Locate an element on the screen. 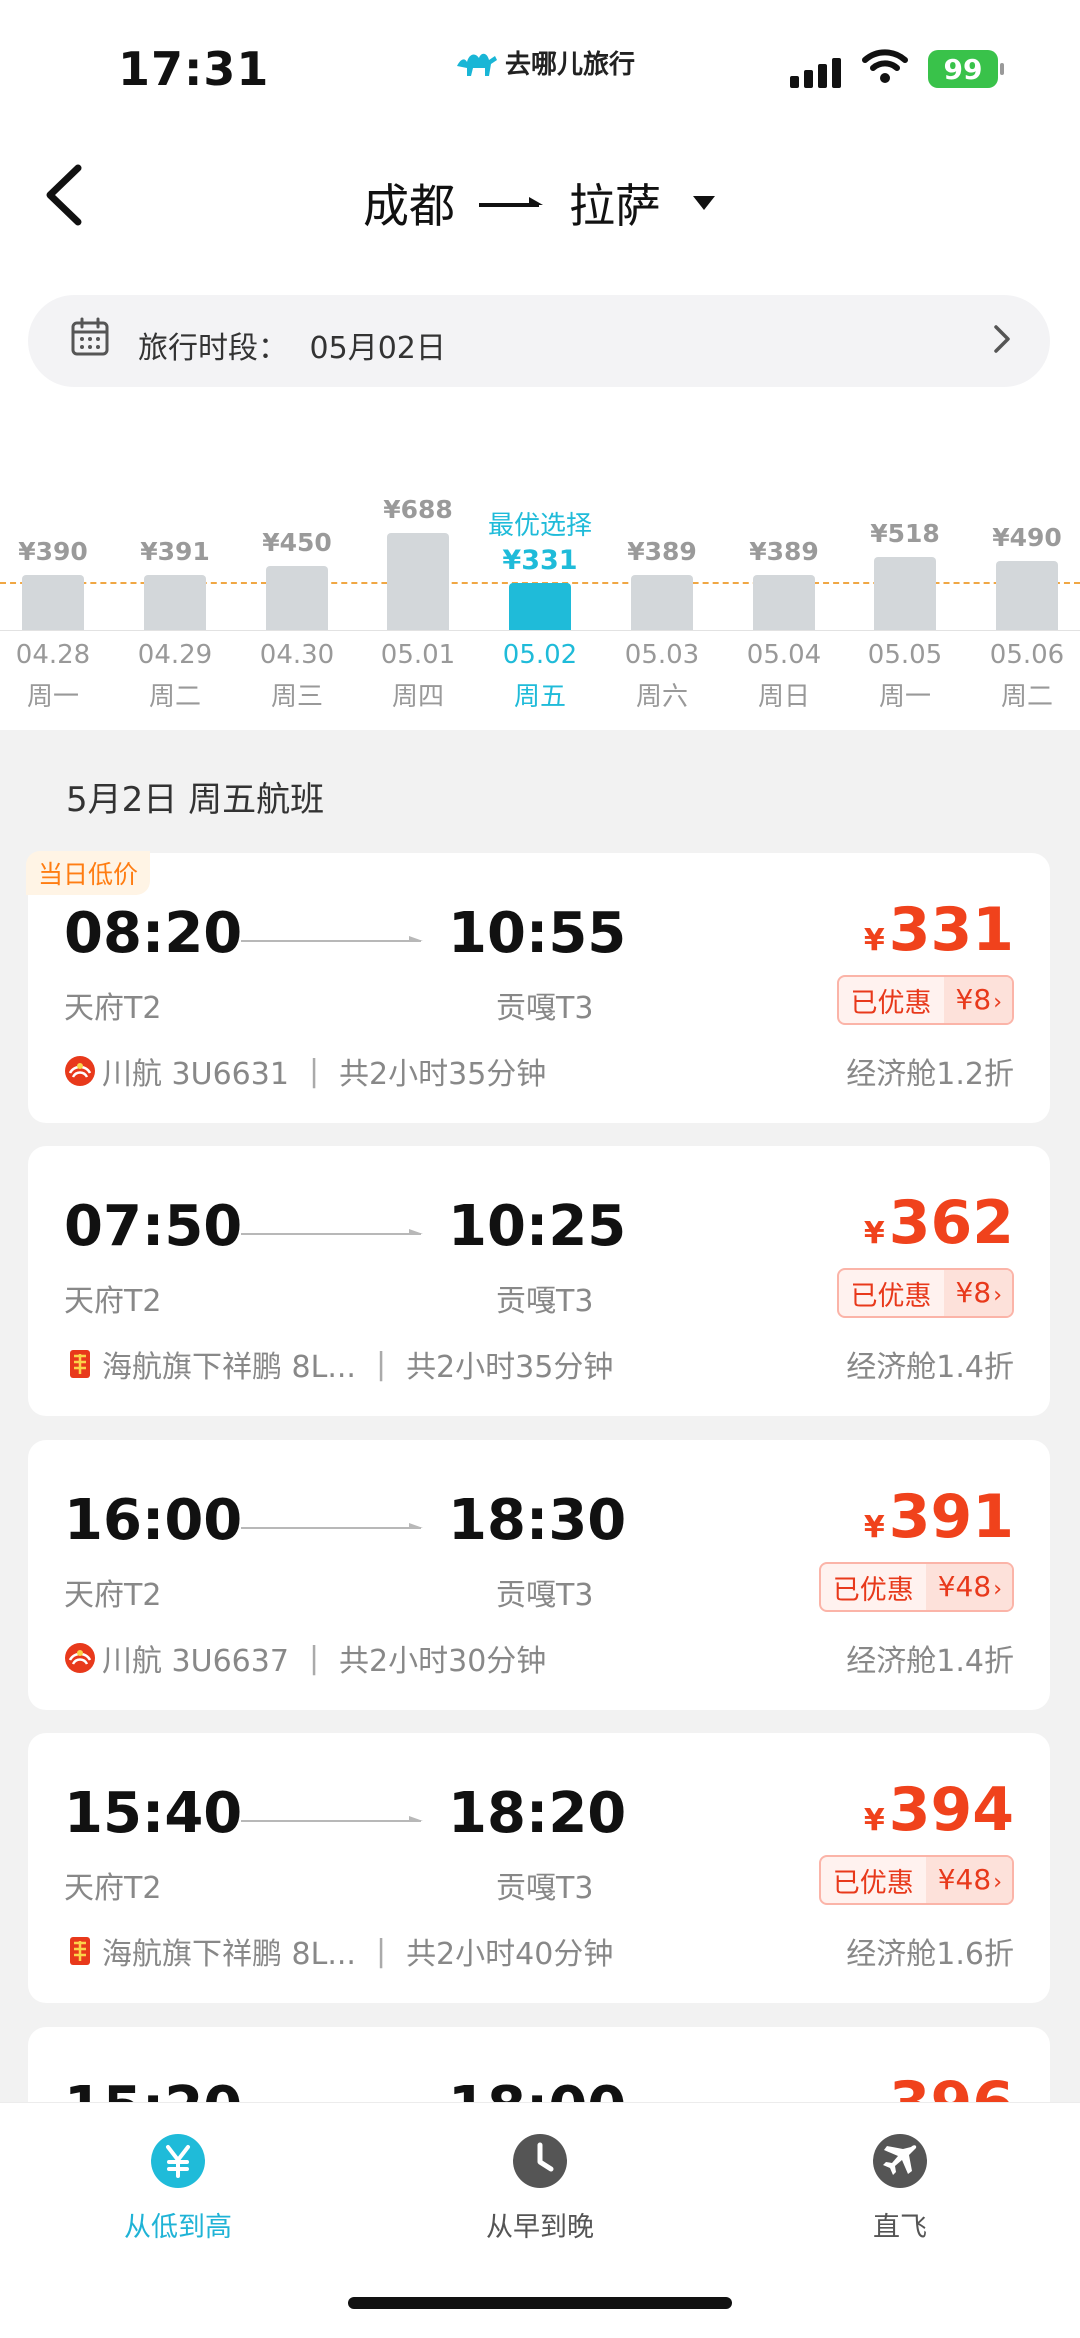  clock-icon is located at coordinates (540, 2161).